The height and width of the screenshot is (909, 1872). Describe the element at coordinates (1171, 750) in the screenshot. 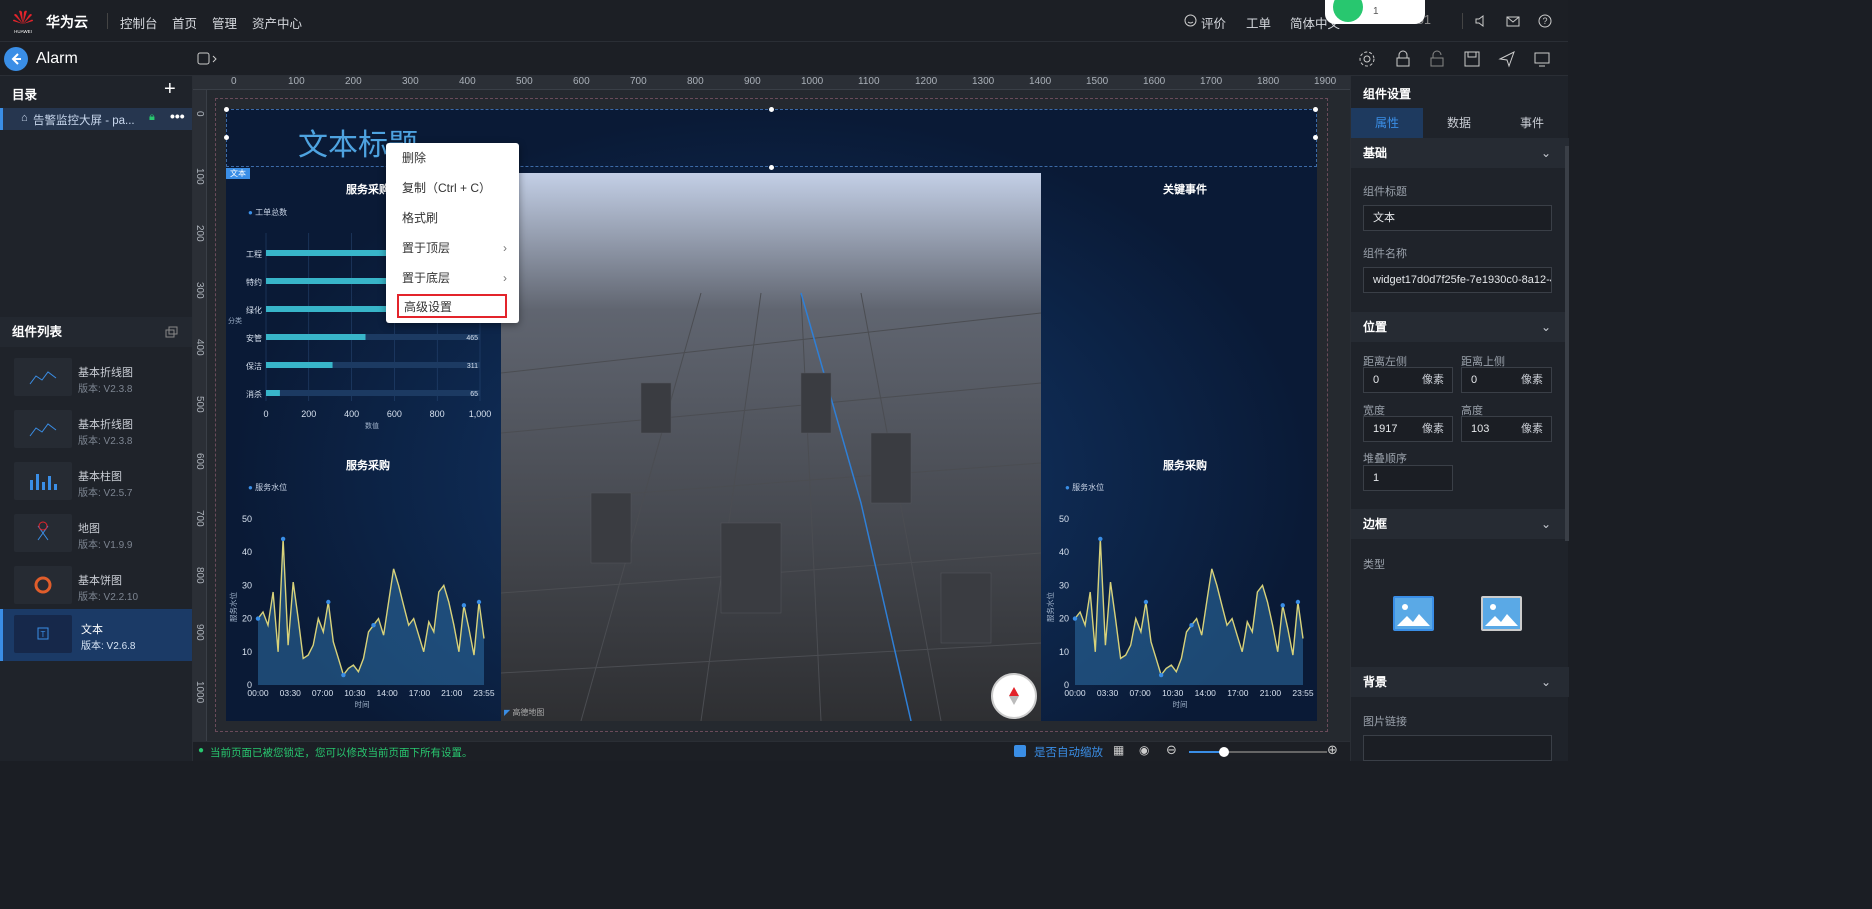

I see `zoom-out-icon: ⊖` at that location.